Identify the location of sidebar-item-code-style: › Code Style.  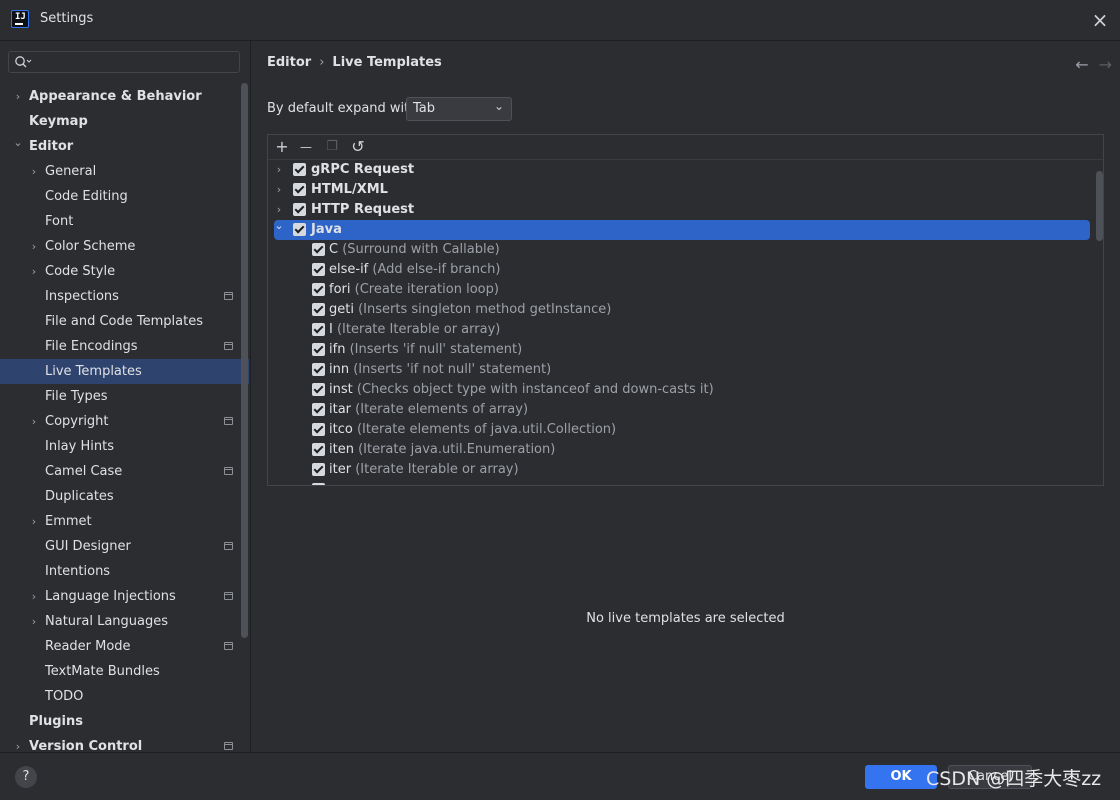
(125, 271).